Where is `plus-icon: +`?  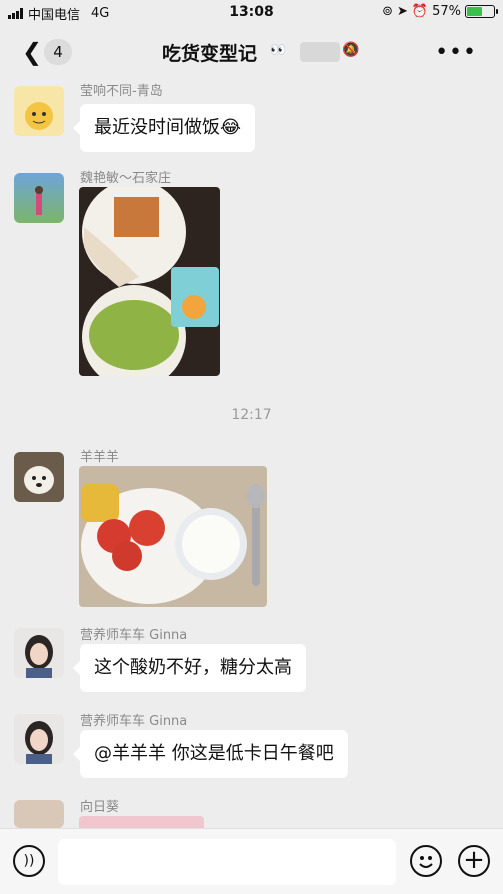 plus-icon: + is located at coordinates (474, 861).